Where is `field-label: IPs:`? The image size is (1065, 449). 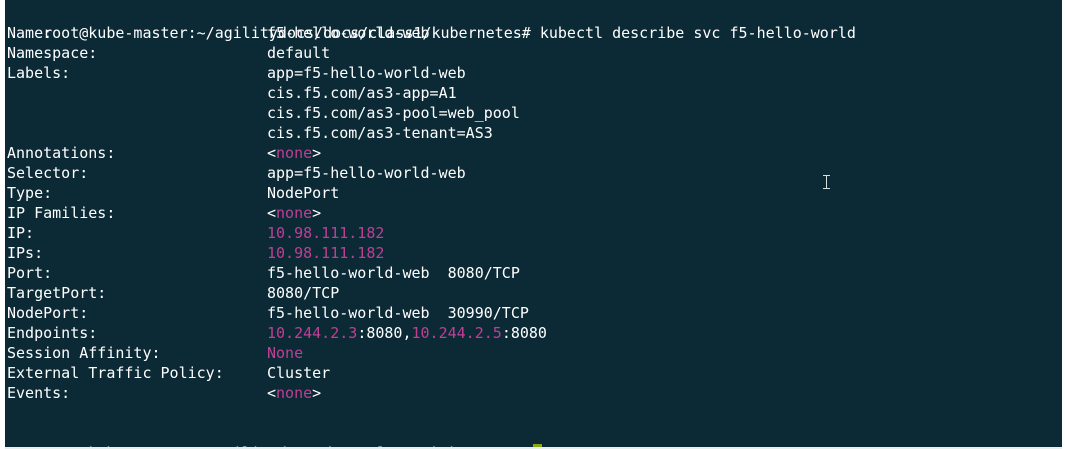 field-label: IPs: is located at coordinates (25, 253).